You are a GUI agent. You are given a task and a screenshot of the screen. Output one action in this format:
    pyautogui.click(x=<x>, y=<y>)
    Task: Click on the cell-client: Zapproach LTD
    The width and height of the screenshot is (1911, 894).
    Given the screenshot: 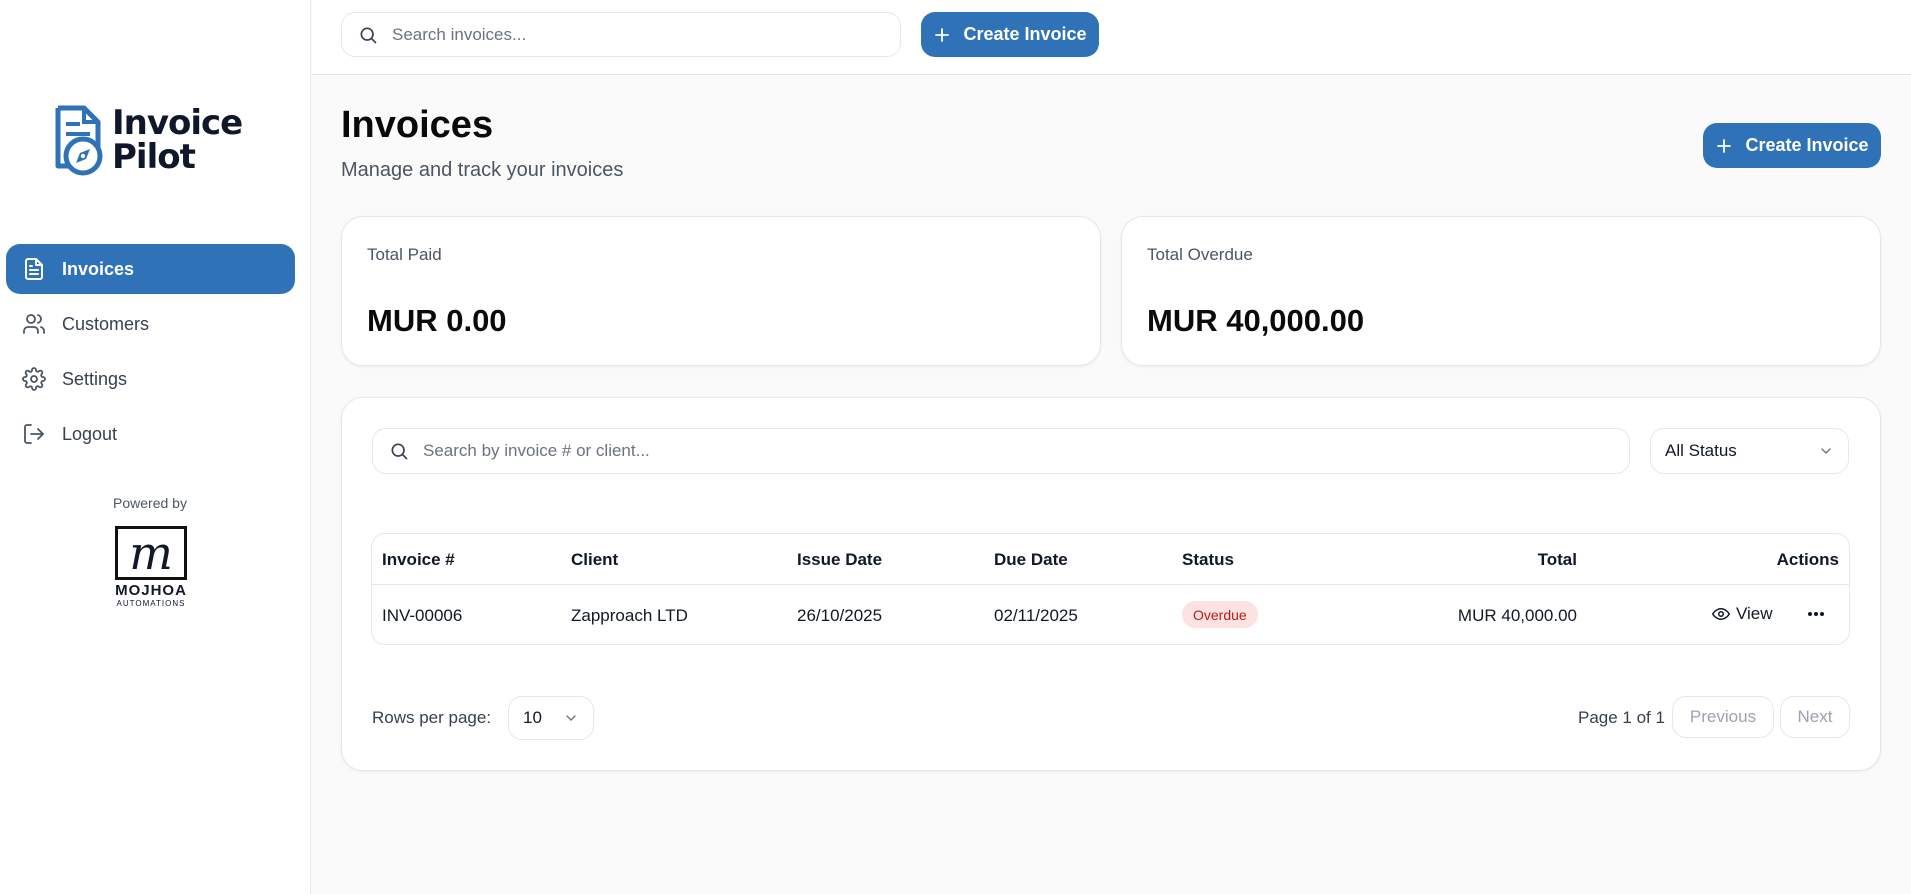 What is the action you would take?
    pyautogui.click(x=629, y=615)
    